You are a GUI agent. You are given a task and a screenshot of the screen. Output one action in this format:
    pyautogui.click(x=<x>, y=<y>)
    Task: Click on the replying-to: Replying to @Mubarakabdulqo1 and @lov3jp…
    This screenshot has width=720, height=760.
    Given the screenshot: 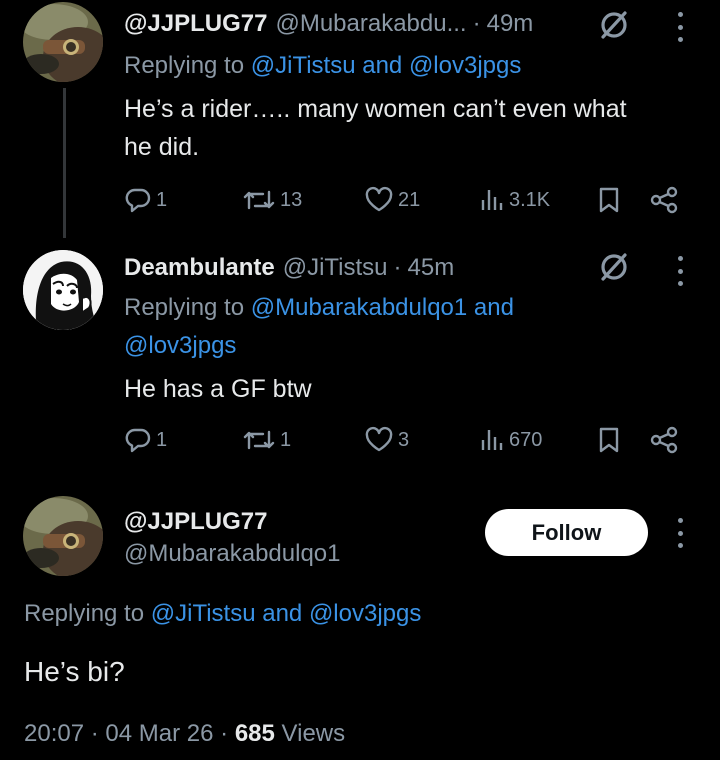 What is the action you would take?
    pyautogui.click(x=319, y=327)
    